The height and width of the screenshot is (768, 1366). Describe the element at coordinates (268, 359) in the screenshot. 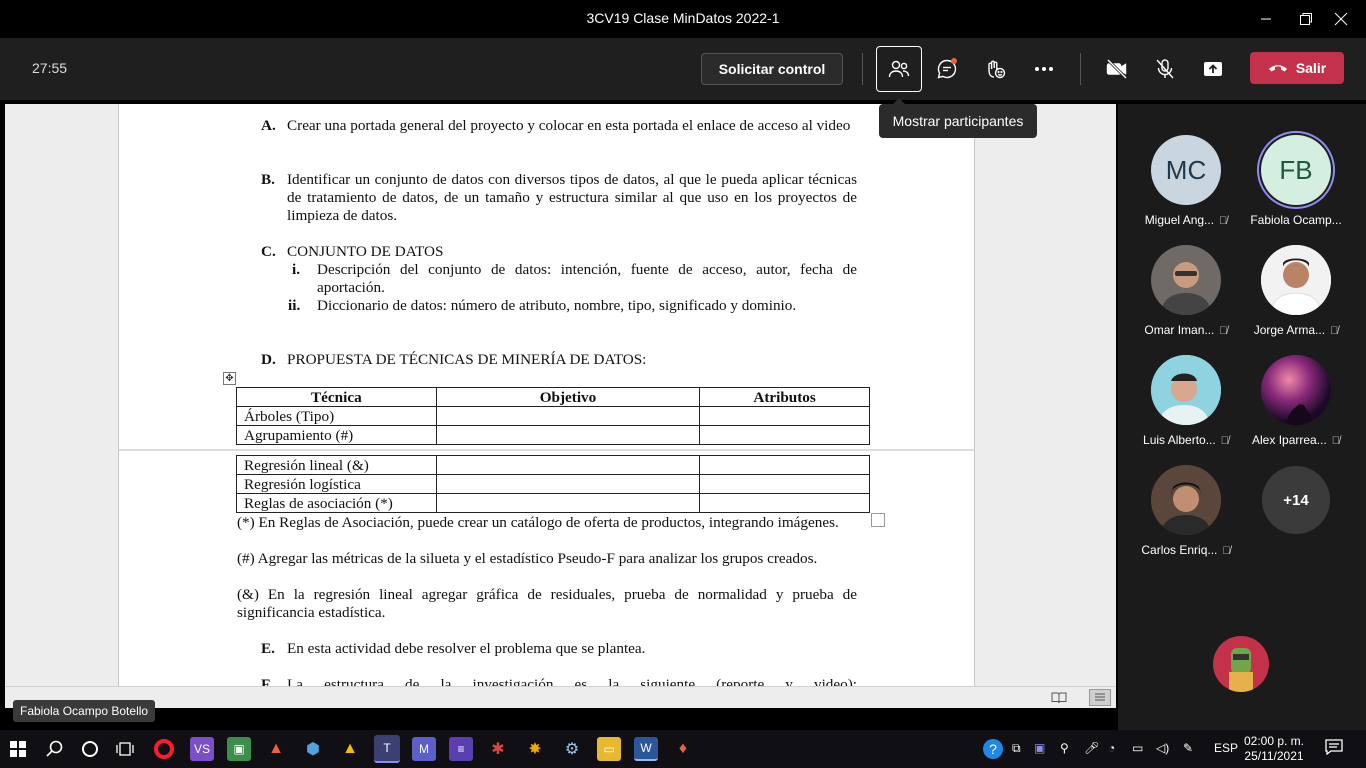

I see `item-d-label: D.` at that location.